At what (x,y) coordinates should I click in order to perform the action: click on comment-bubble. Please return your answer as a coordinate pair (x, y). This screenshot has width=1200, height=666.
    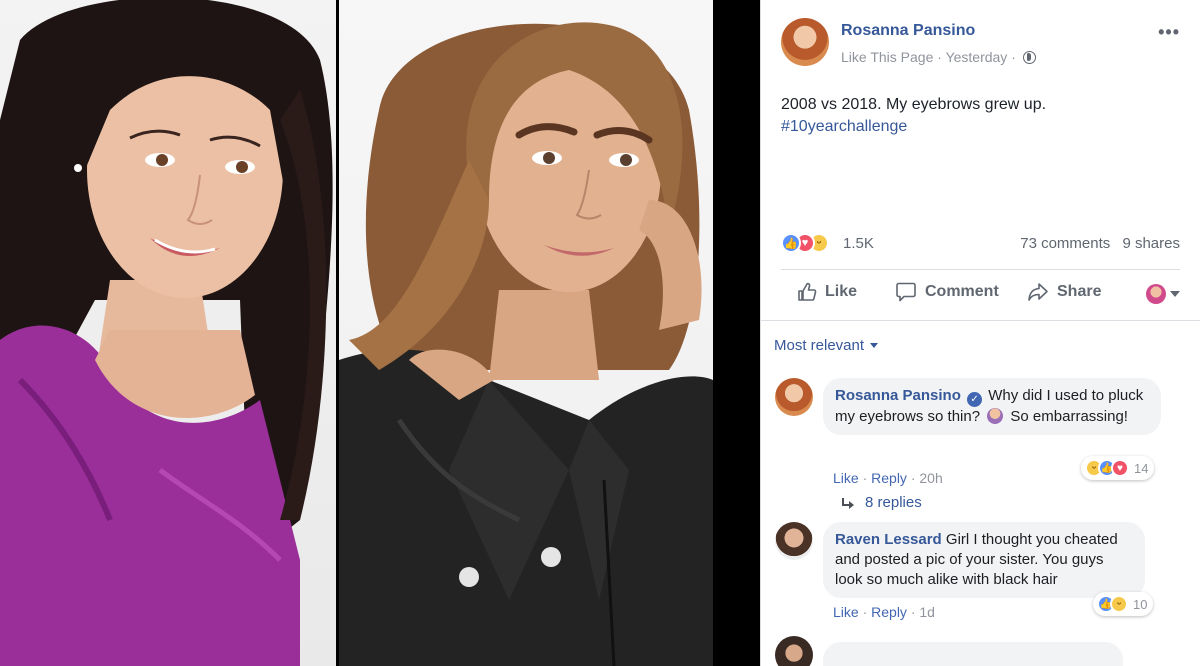
    Looking at the image, I should click on (973, 654).